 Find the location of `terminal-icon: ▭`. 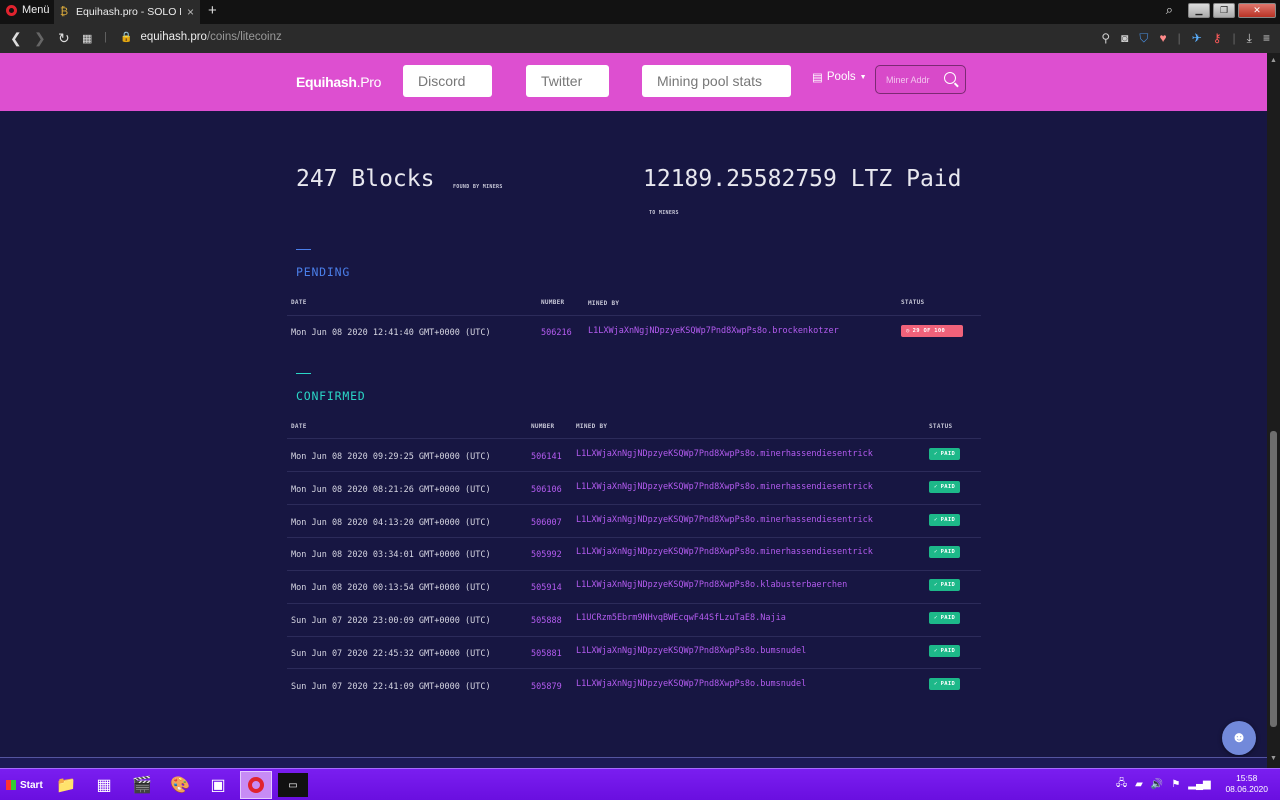

terminal-icon: ▭ is located at coordinates (293, 785).